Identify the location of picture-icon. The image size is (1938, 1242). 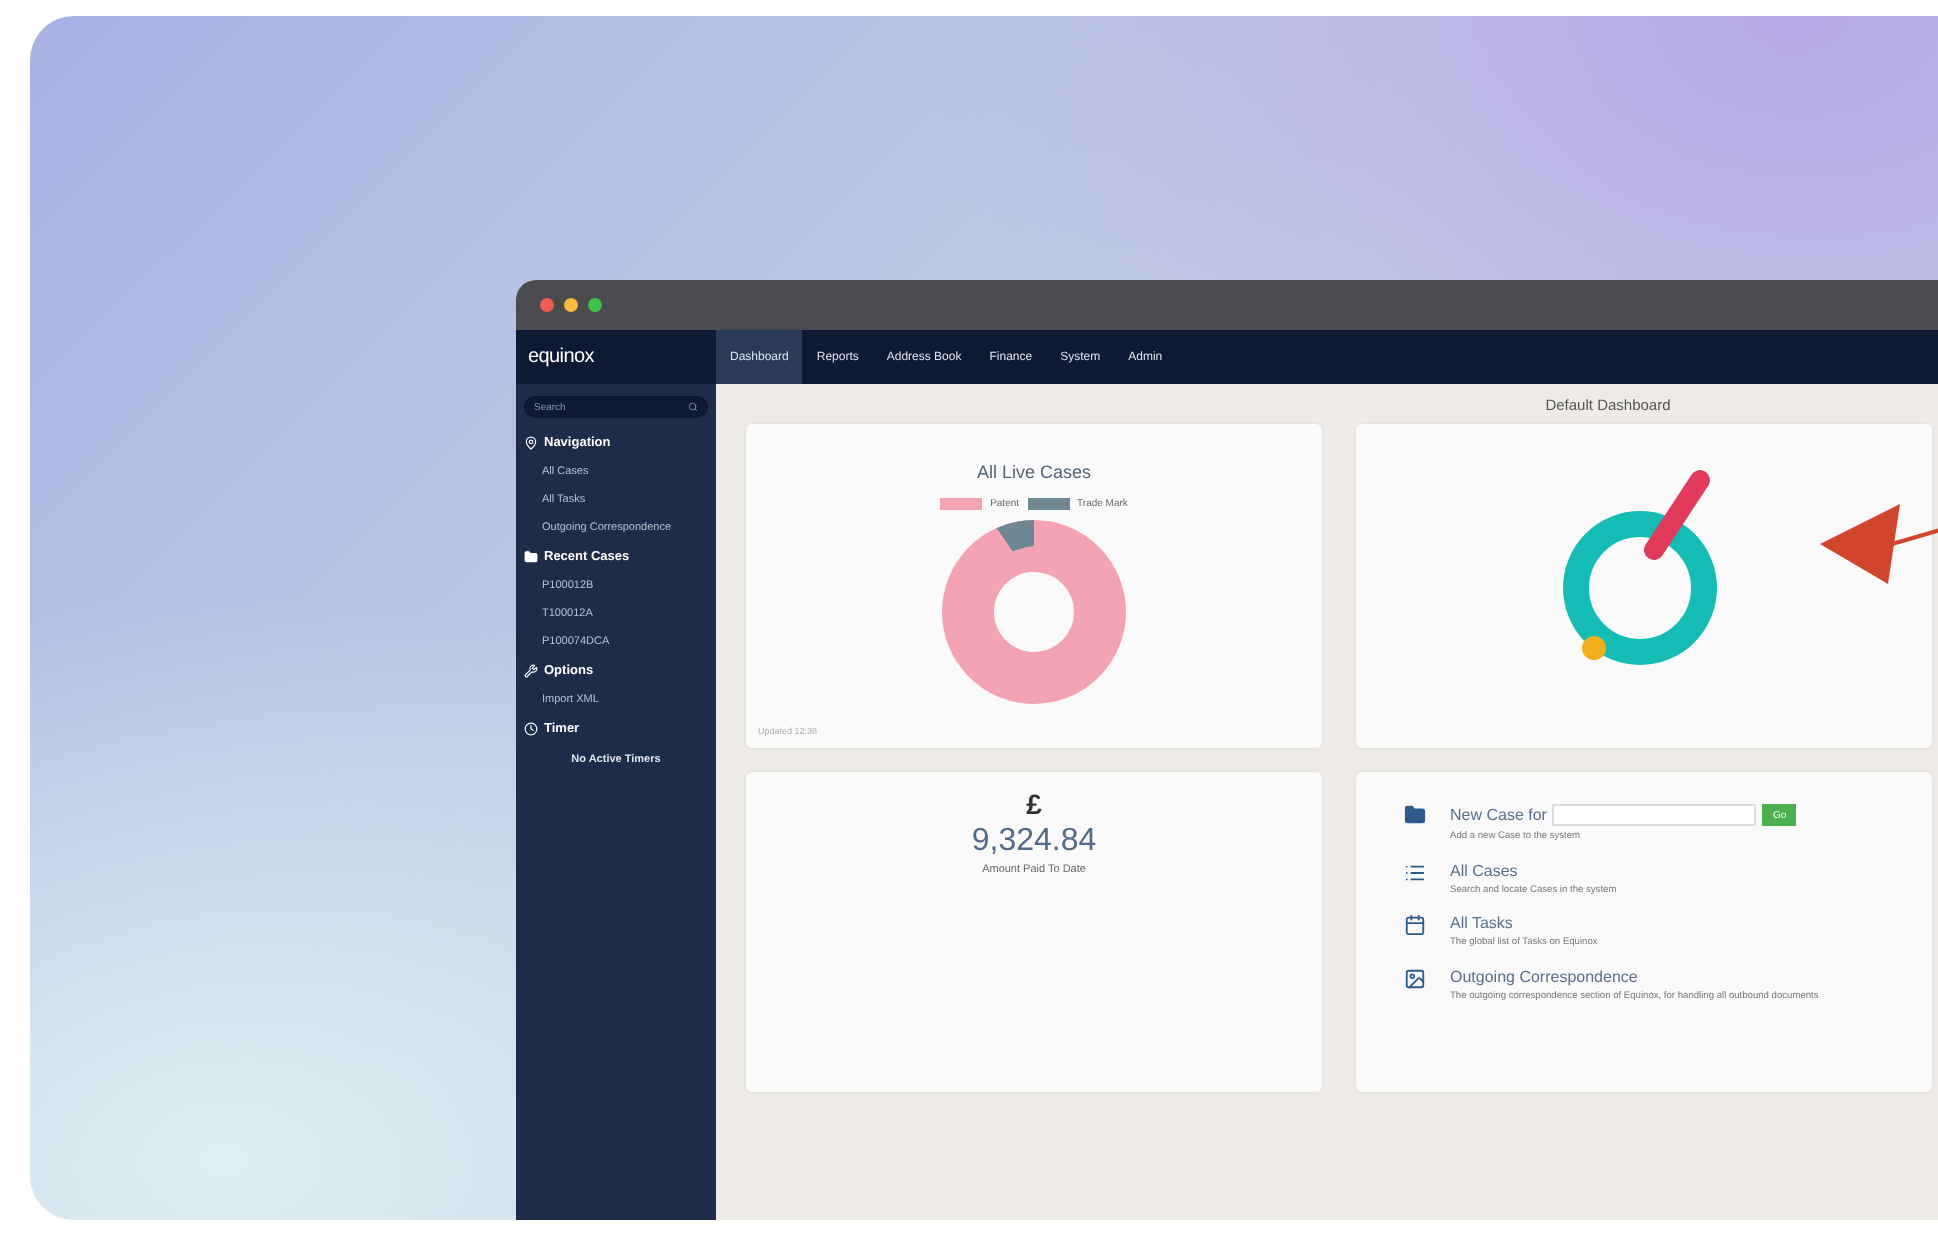
(1415, 979).